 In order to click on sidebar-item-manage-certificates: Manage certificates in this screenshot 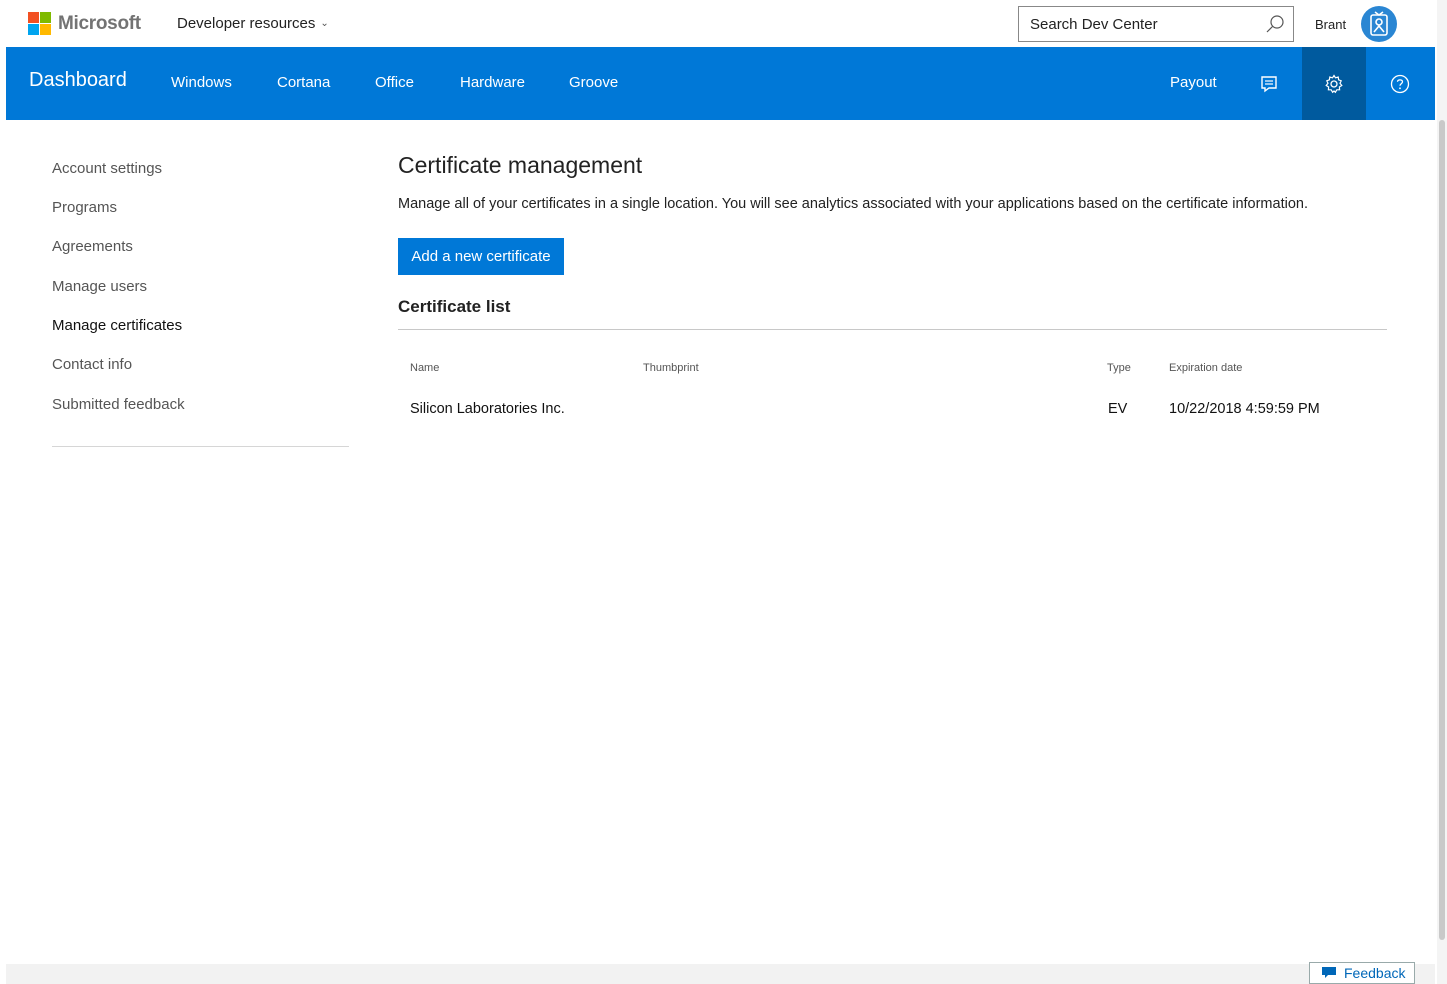, I will do `click(117, 325)`.